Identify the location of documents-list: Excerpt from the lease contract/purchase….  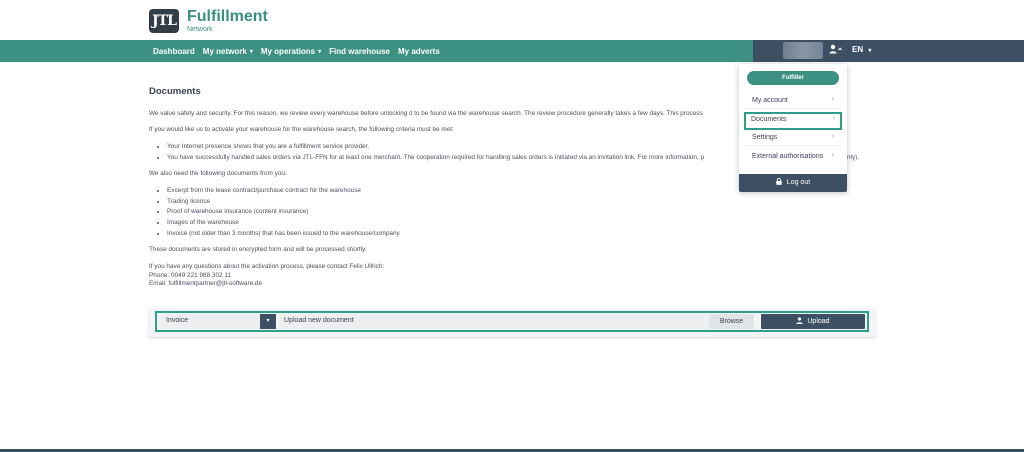
(514, 212).